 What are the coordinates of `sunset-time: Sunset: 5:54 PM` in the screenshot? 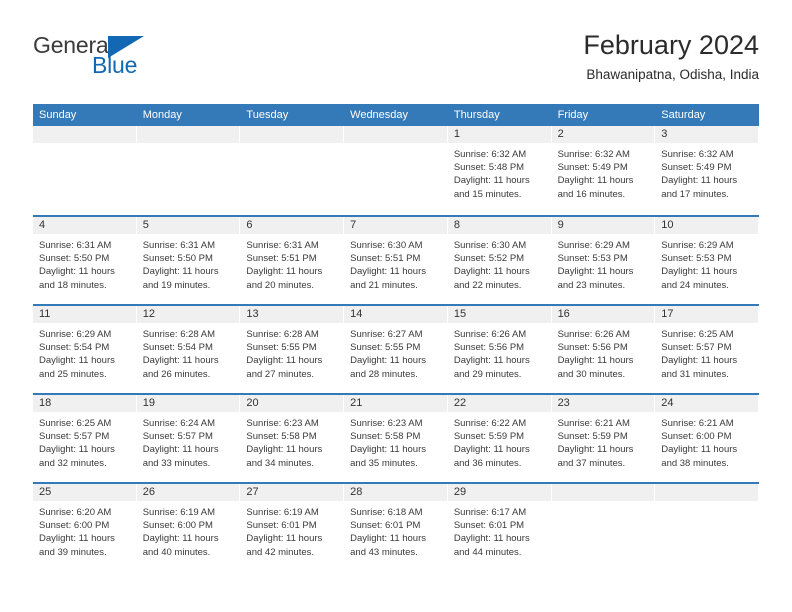 It's located at (74, 348).